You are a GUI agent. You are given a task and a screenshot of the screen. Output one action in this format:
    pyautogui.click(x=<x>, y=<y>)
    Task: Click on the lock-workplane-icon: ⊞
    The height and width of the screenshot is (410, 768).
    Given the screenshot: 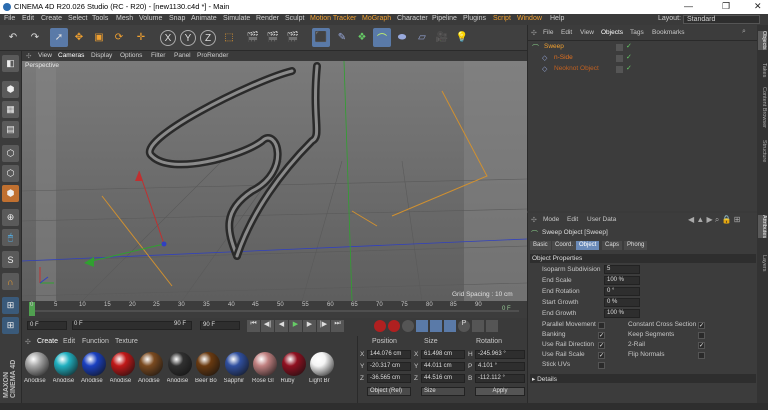 What is the action you would take?
    pyautogui.click(x=10, y=305)
    